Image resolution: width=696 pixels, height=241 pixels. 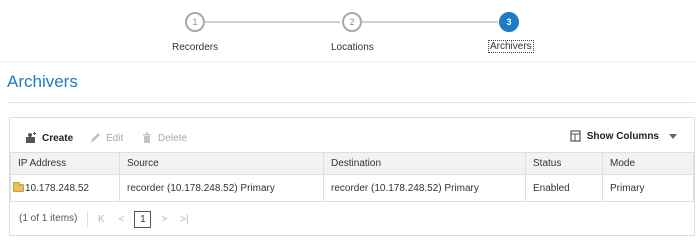 What do you see at coordinates (147, 138) in the screenshot?
I see `trash-icon` at bounding box center [147, 138].